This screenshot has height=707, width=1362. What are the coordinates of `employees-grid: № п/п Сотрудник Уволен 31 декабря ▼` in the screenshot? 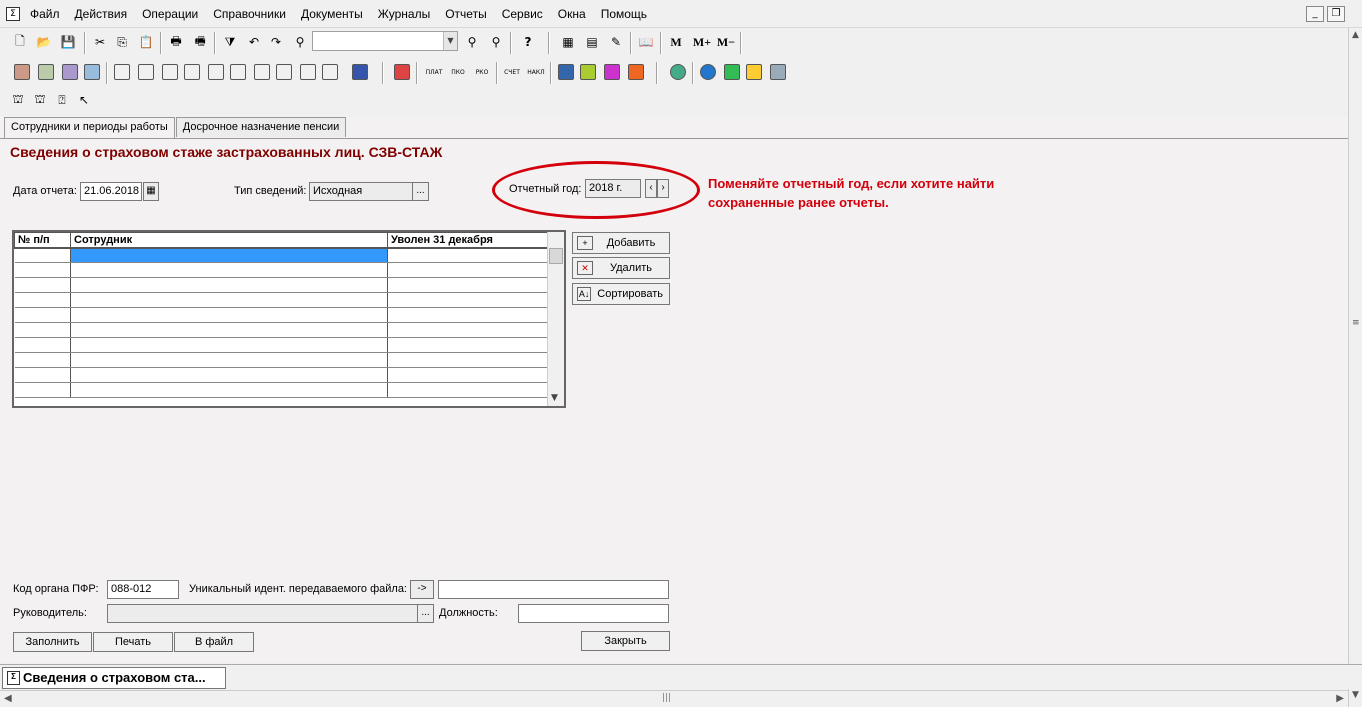 It's located at (289, 319).